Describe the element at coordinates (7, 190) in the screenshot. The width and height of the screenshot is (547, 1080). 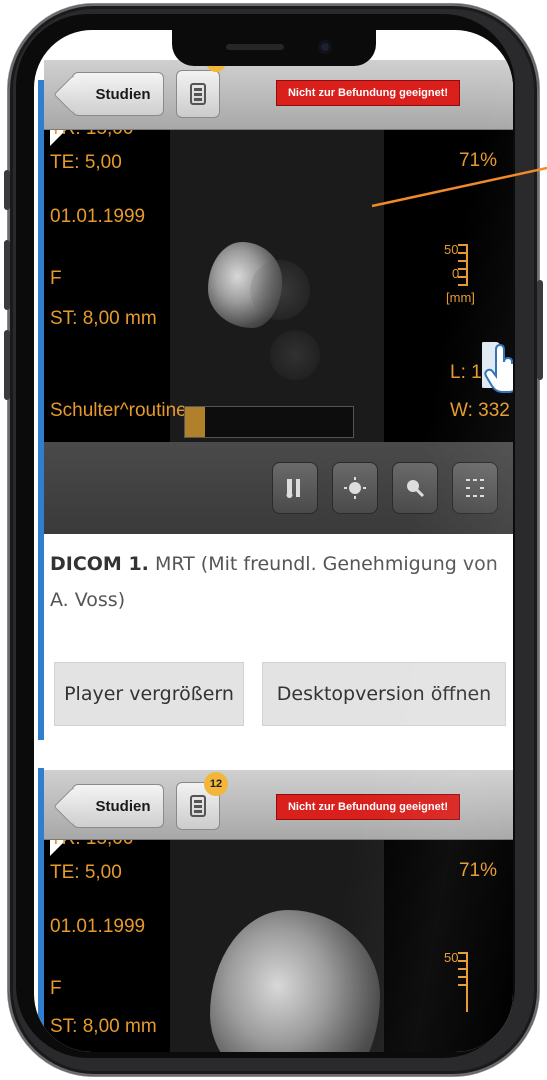
I see `mute-switch` at that location.